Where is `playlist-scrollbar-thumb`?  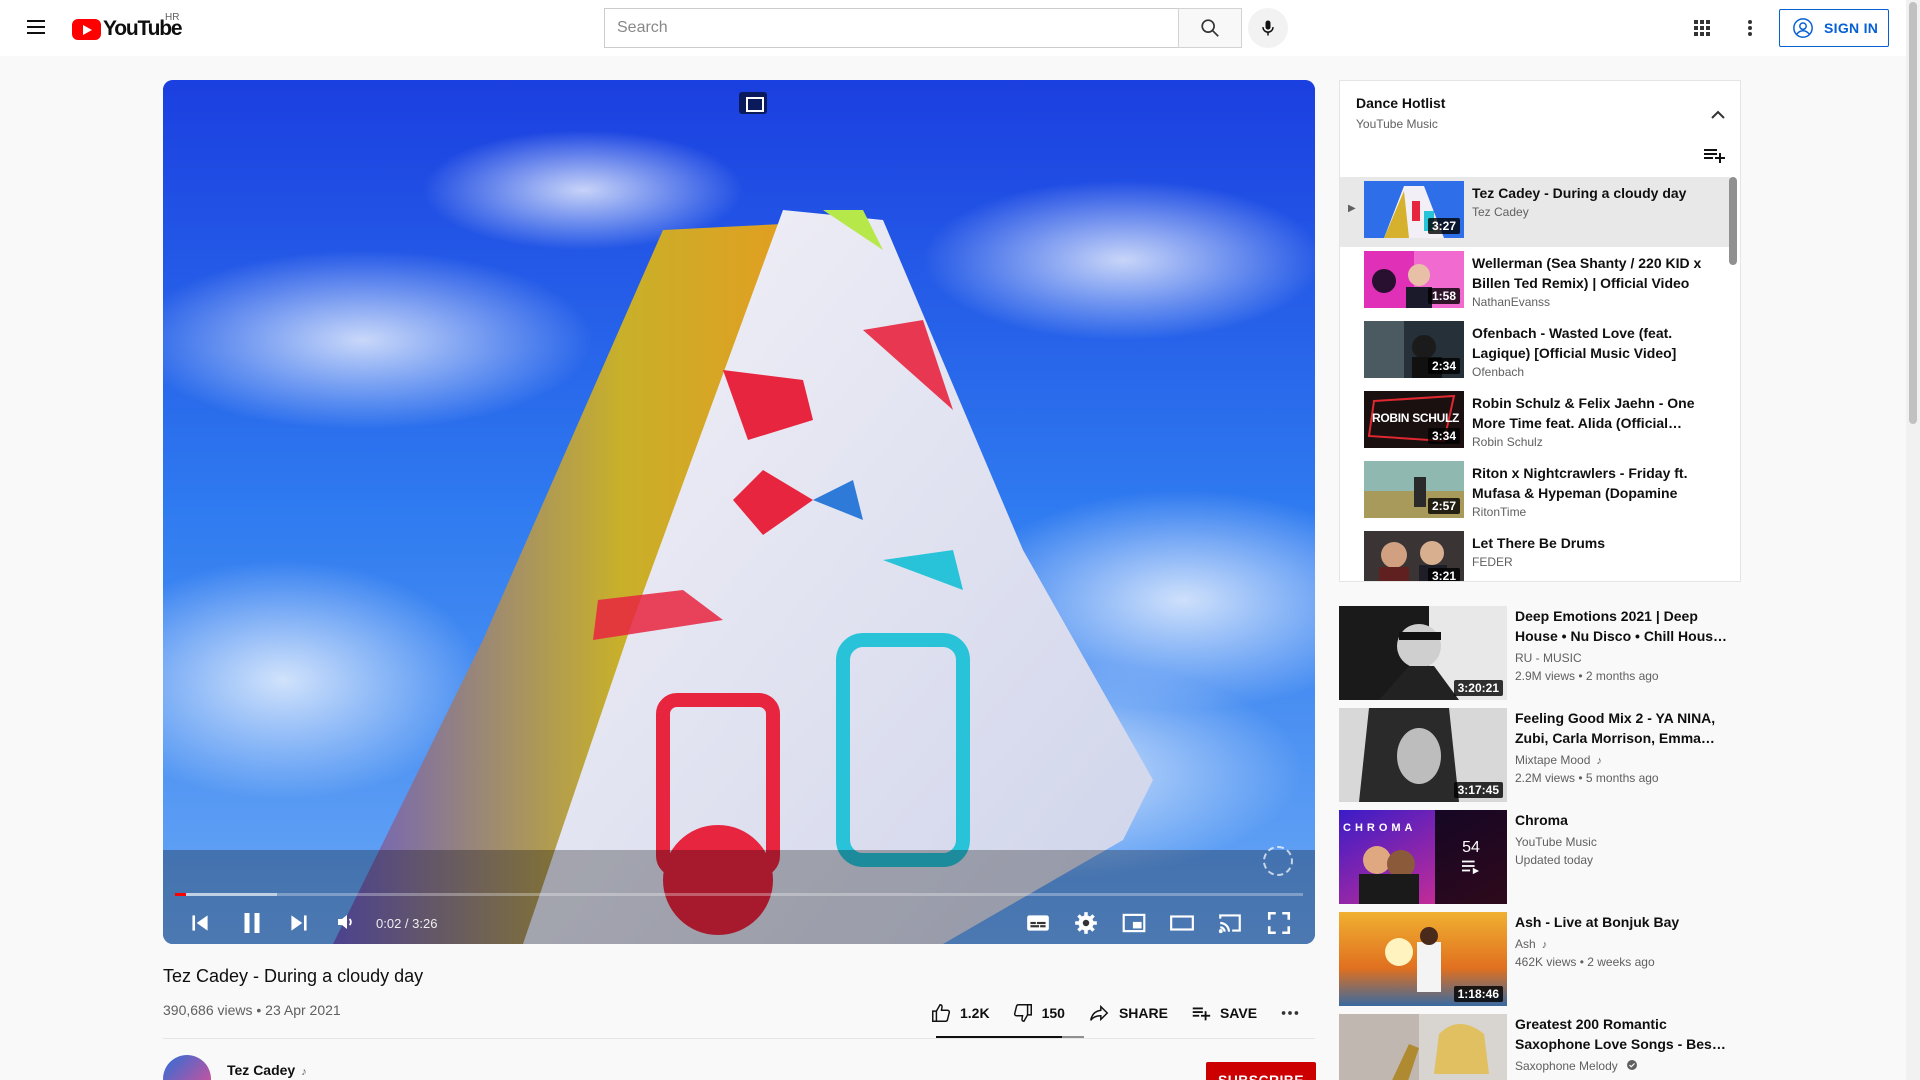
playlist-scrollbar-thumb is located at coordinates (1733, 221).